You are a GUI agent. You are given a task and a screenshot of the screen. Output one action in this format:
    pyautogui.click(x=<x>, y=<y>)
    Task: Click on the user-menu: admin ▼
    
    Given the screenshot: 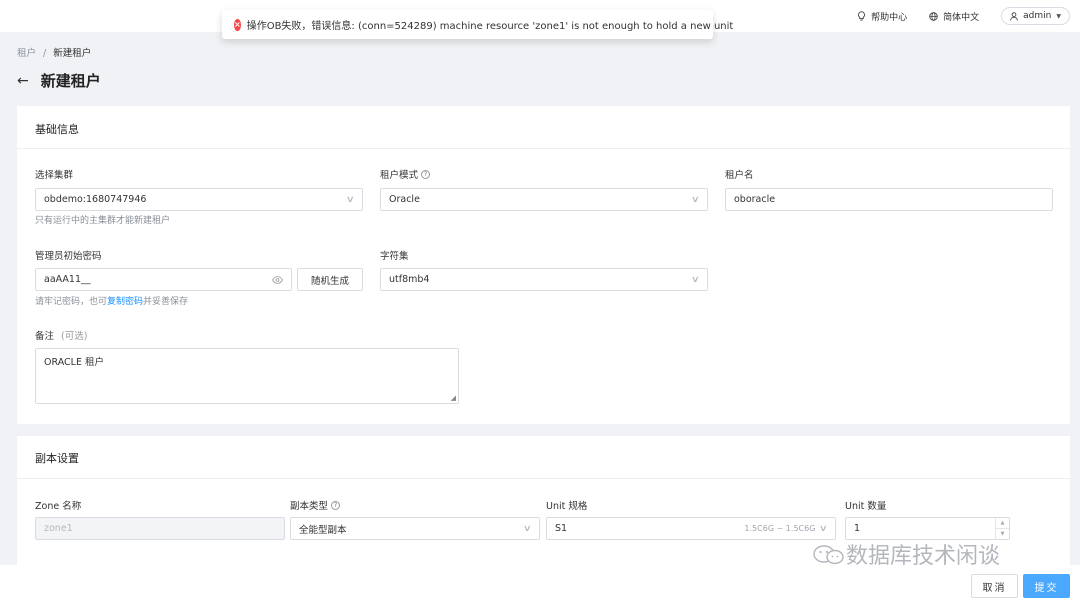 What is the action you would take?
    pyautogui.click(x=1035, y=16)
    